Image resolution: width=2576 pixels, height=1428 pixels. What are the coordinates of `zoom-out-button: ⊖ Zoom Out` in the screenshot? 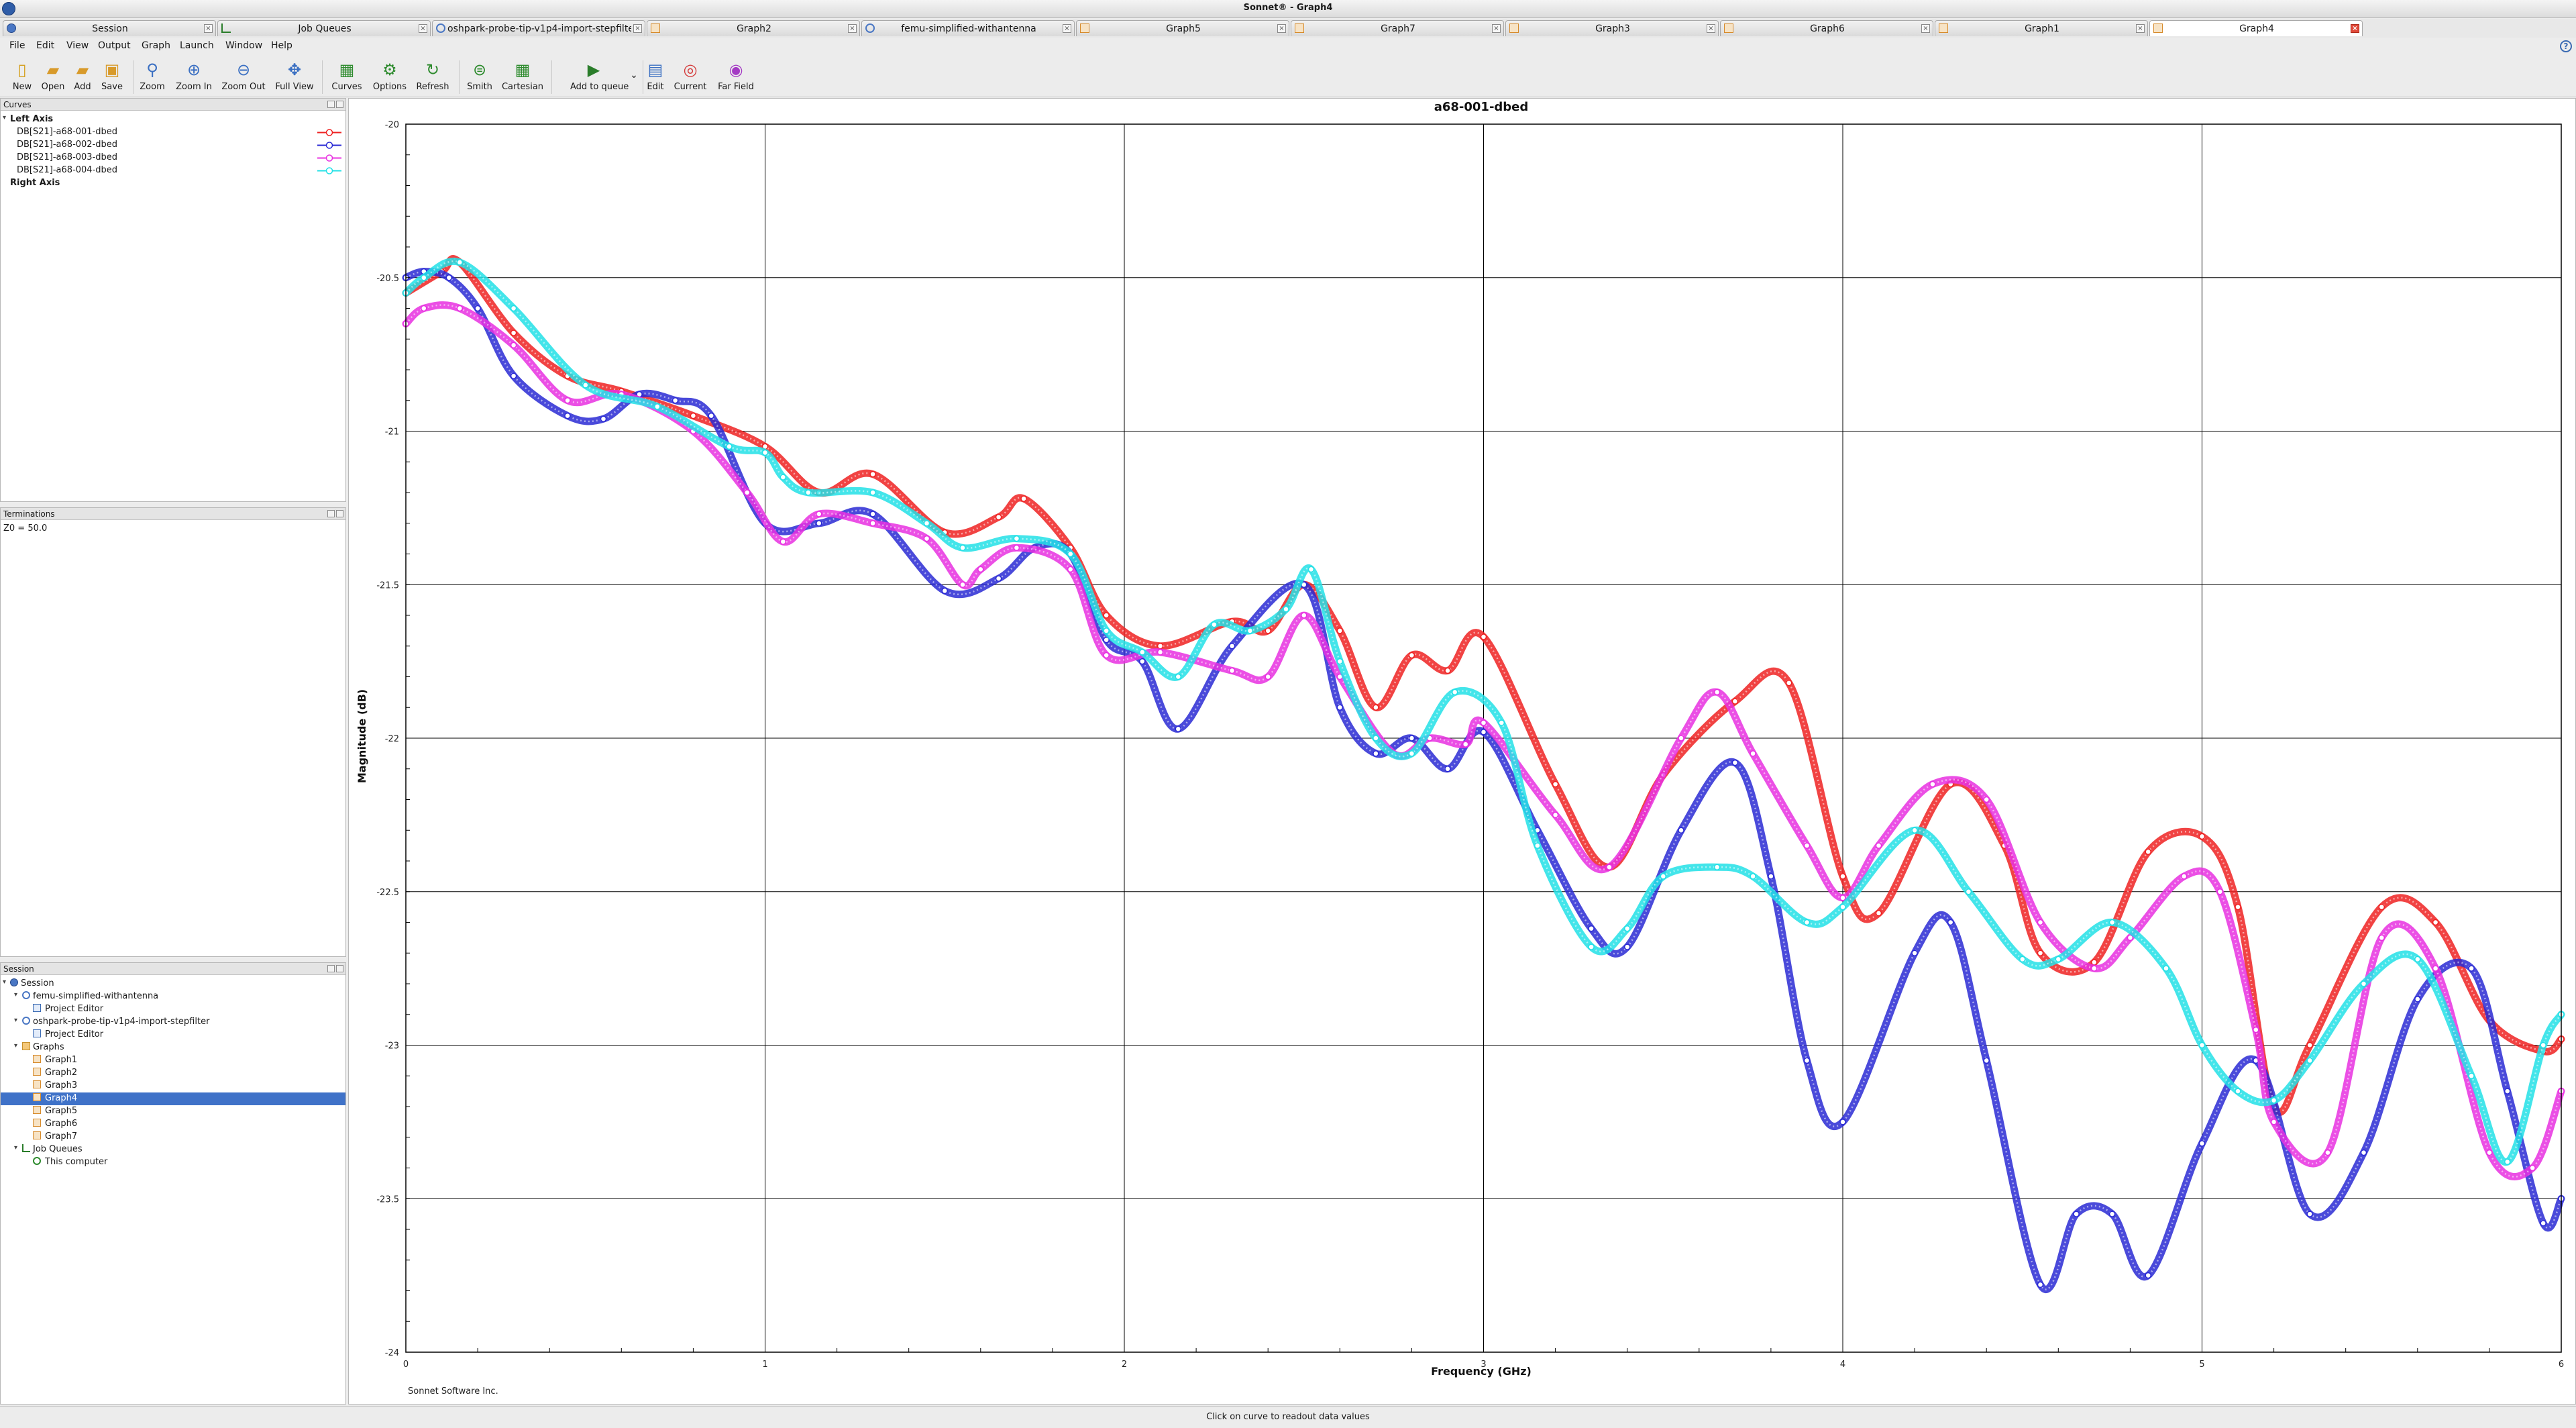 It's located at (243, 77).